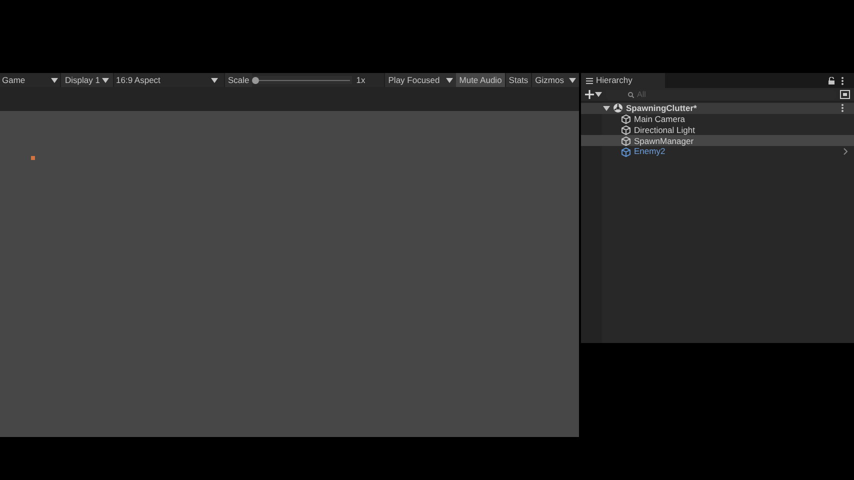 The image size is (854, 480). I want to click on hierarchy-tab: Hierarchy, so click(623, 80).